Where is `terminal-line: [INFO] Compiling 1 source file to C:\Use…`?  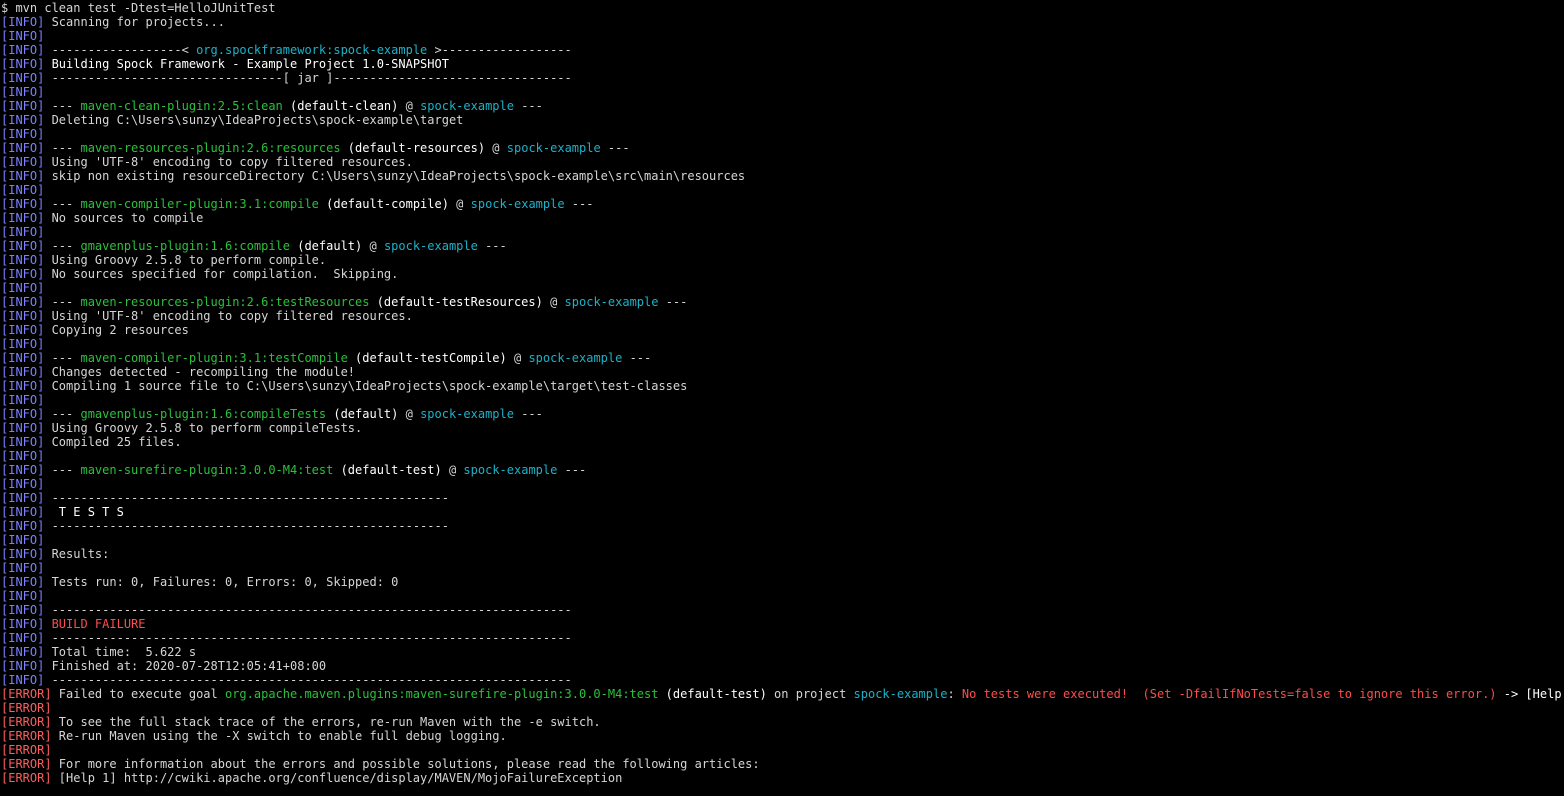
terminal-line: [INFO] Compiling 1 source file to C:\Use… is located at coordinates (781, 386).